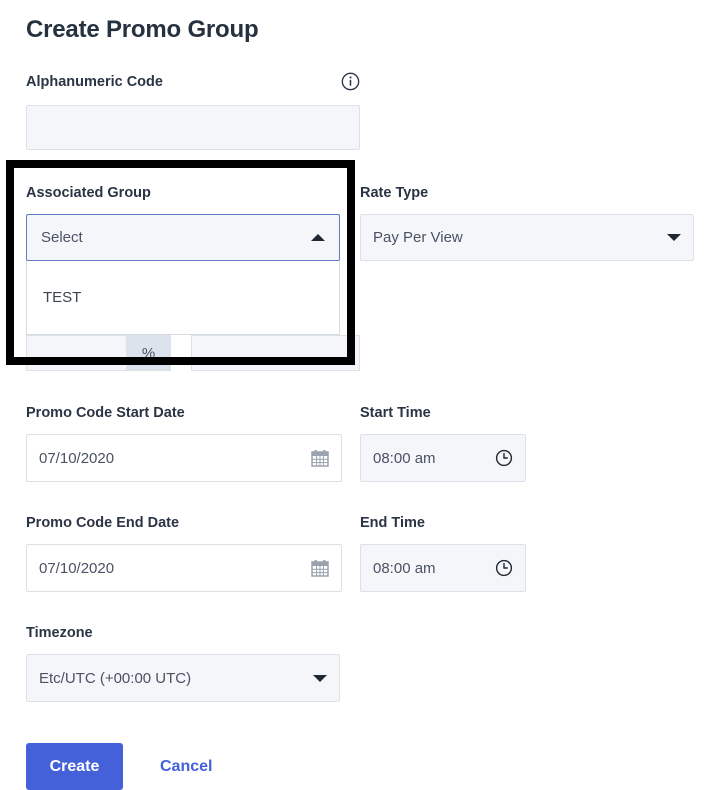 This screenshot has width=715, height=790. I want to click on rate-type-selected-value: Pay Per View, so click(418, 237).